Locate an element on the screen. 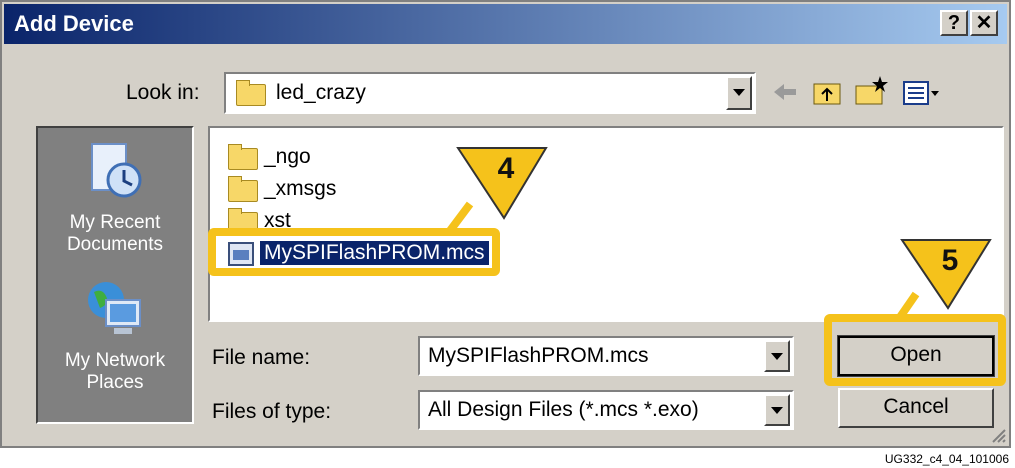 This screenshot has width=1015, height=468. recent-label-line1: My Recent is located at coordinates (115, 222).